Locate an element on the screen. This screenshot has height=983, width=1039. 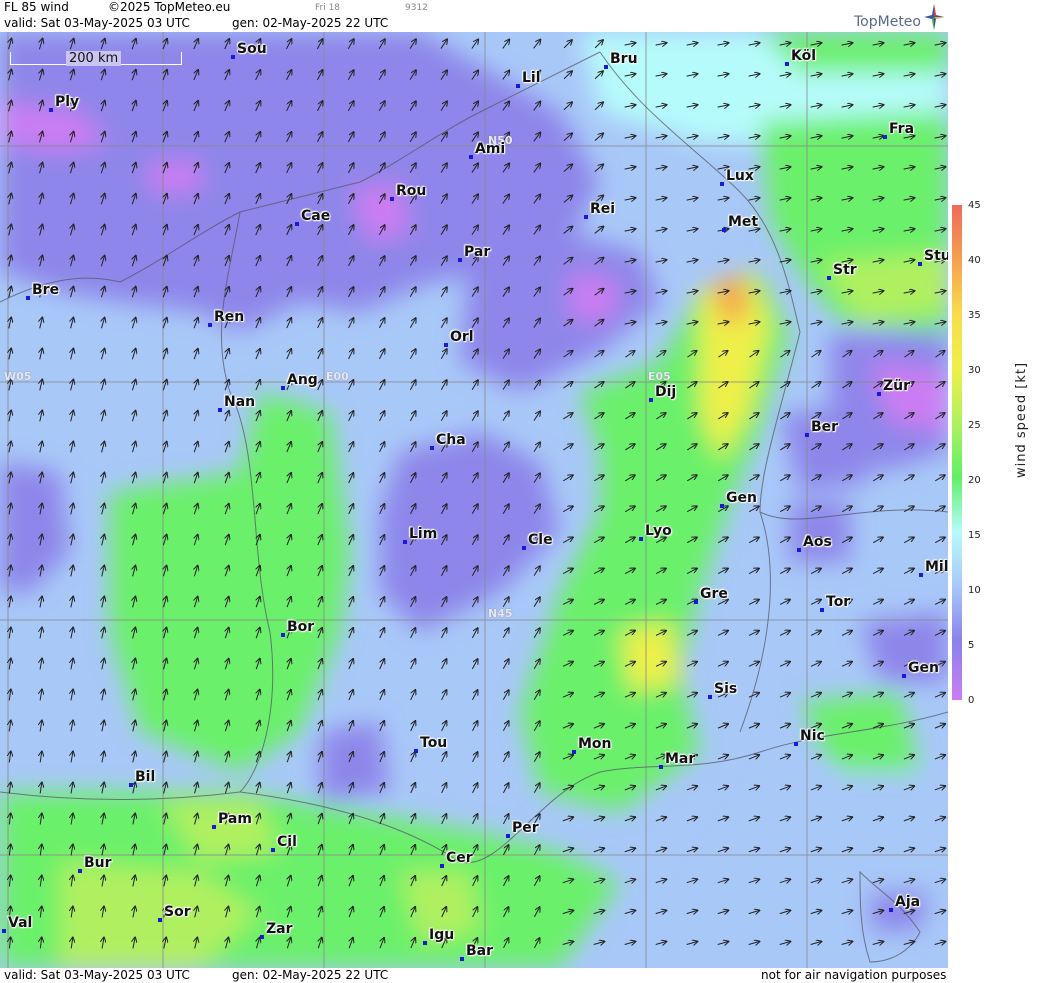
legend-tick: 30 is located at coordinates (974, 370).